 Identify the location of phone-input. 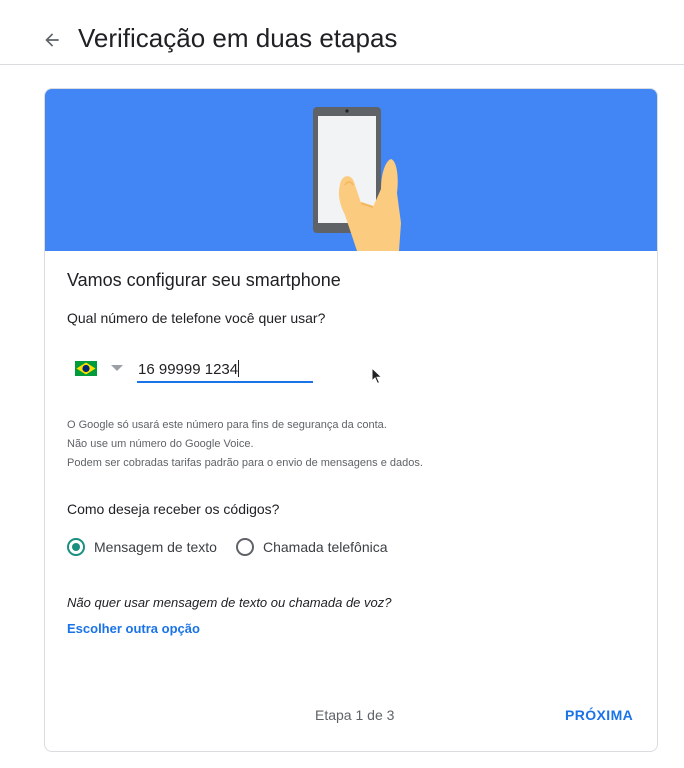
(223, 369).